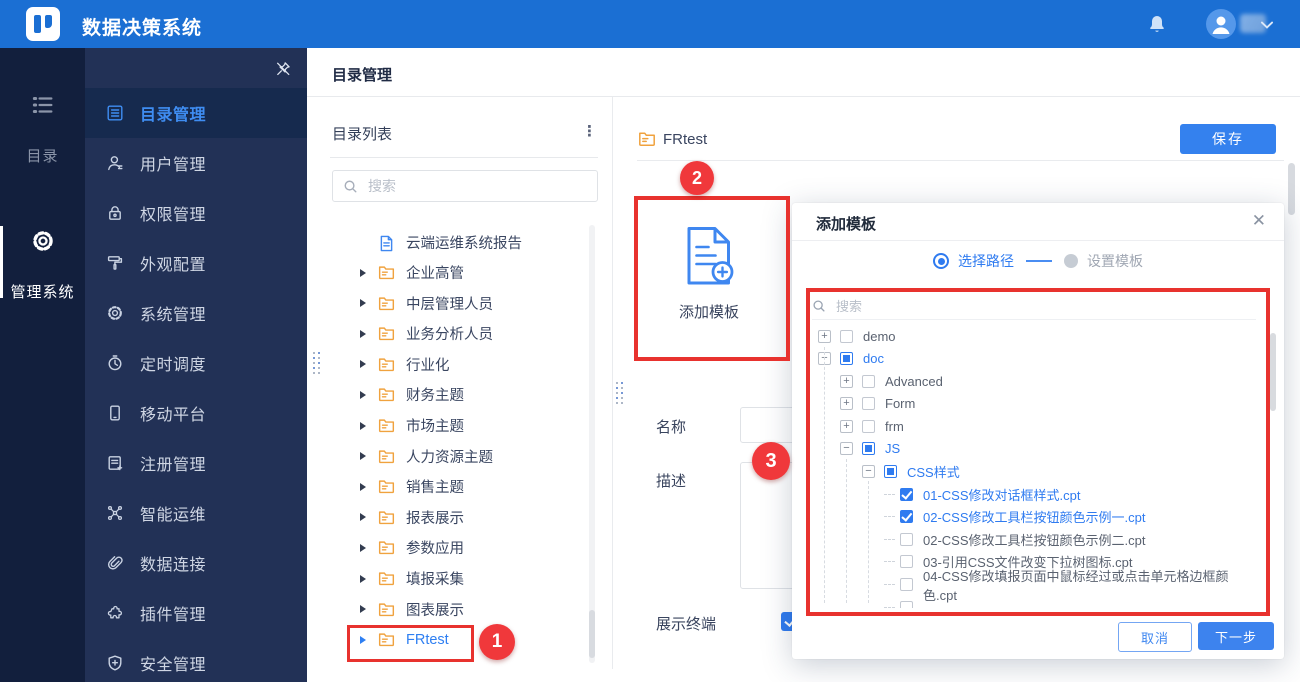  Describe the element at coordinates (196, 313) in the screenshot. I see `sidebar-item-system-management: 系统管理` at that location.